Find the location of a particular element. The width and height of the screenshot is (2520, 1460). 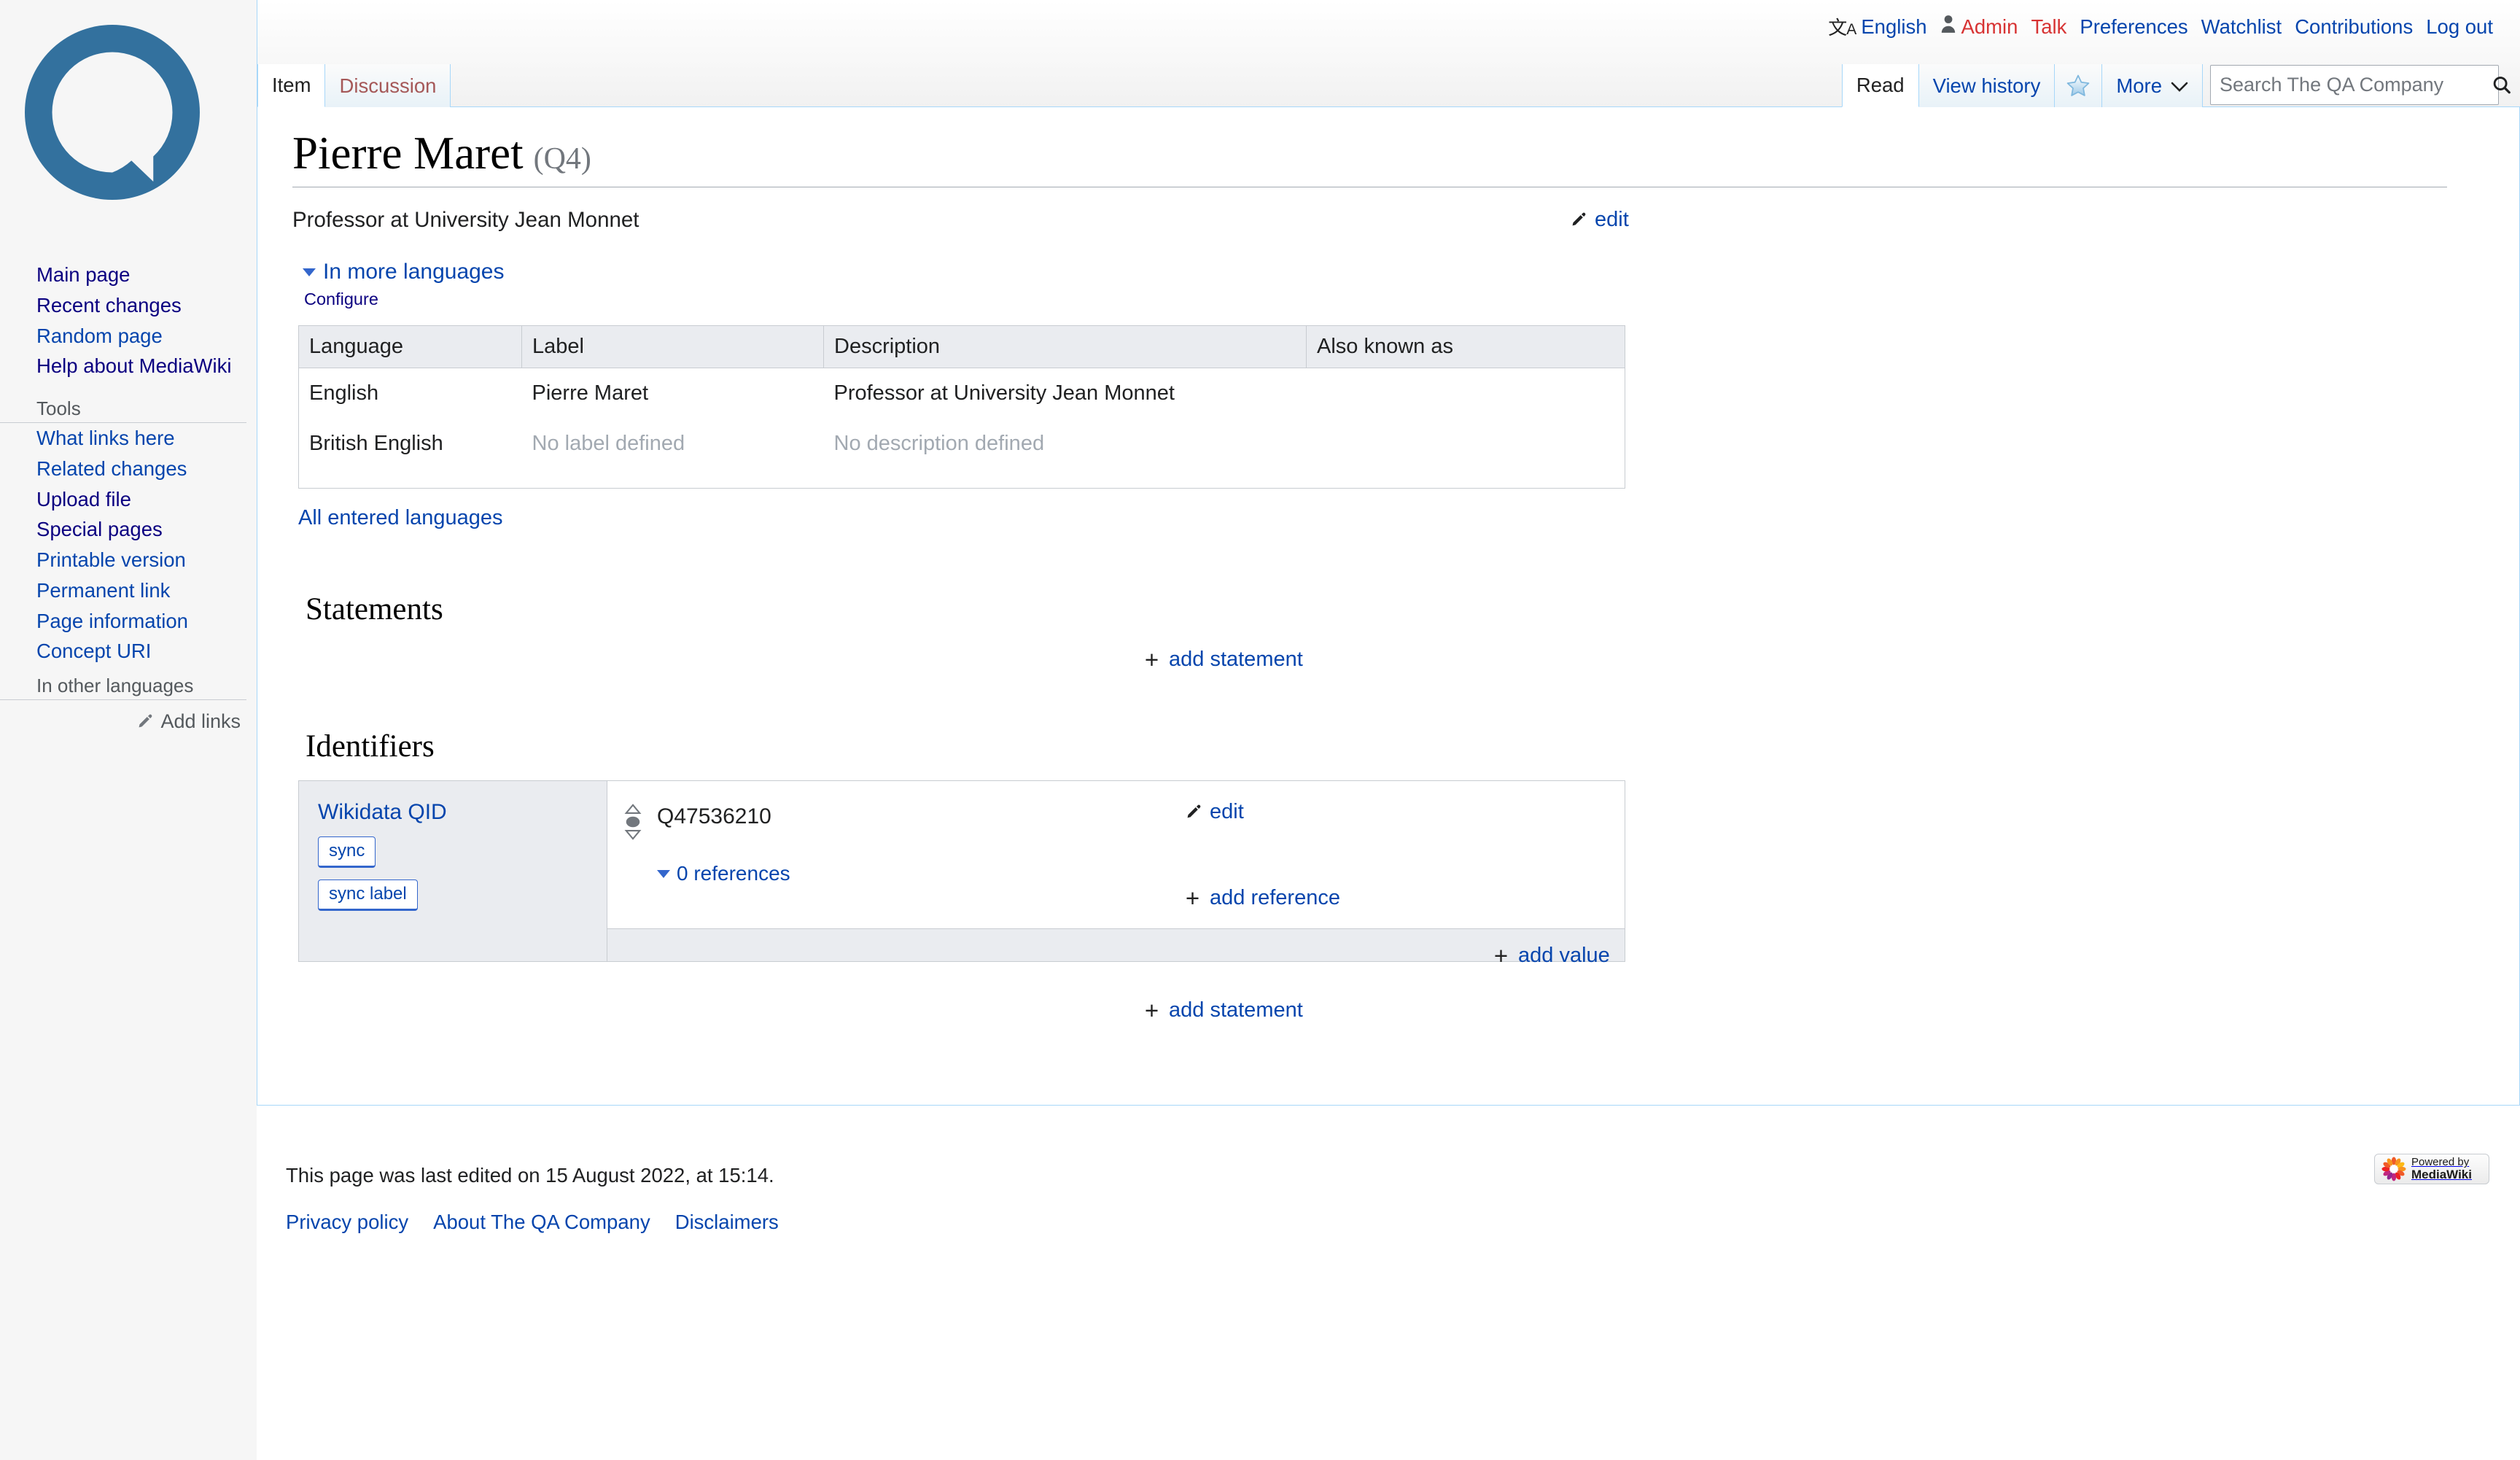

edit-claim-label: edit is located at coordinates (1227, 812).